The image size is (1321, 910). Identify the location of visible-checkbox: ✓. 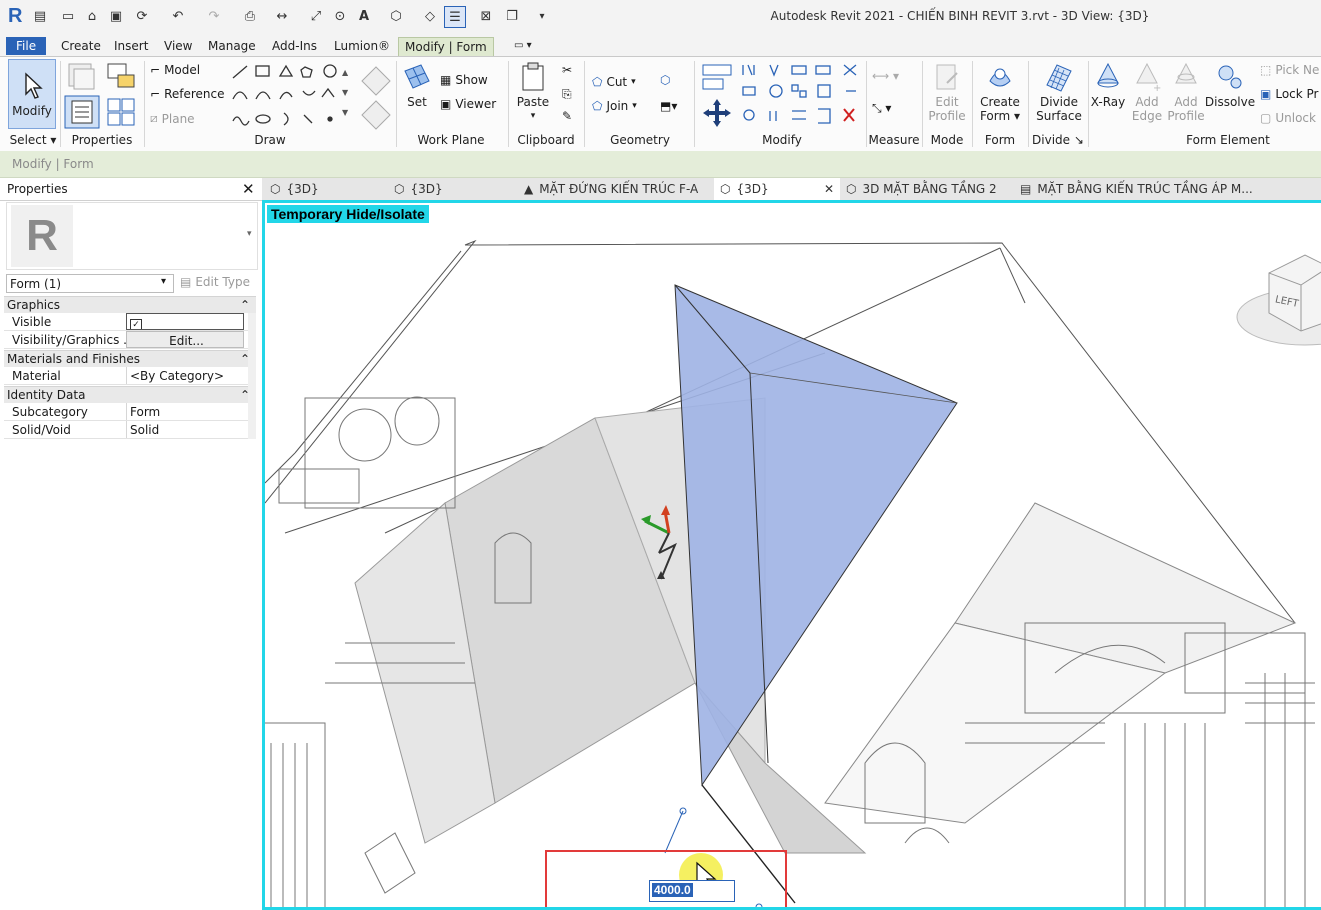
(136, 324).